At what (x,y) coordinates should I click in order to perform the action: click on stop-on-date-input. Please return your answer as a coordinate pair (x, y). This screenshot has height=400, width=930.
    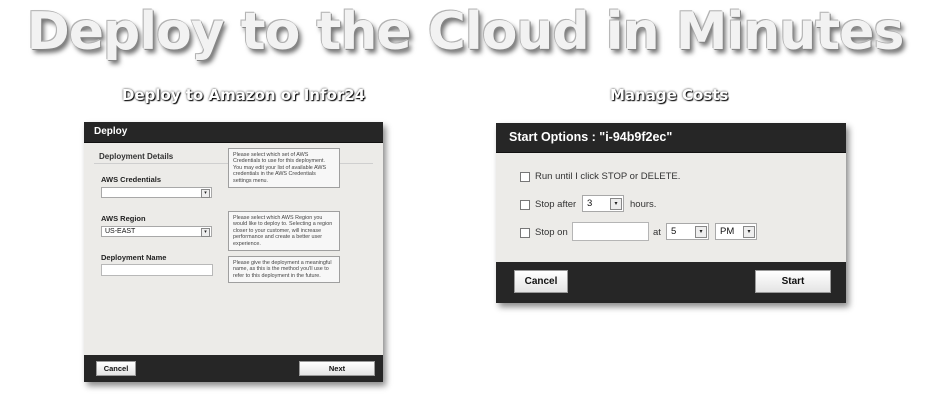
    Looking at the image, I should click on (610, 231).